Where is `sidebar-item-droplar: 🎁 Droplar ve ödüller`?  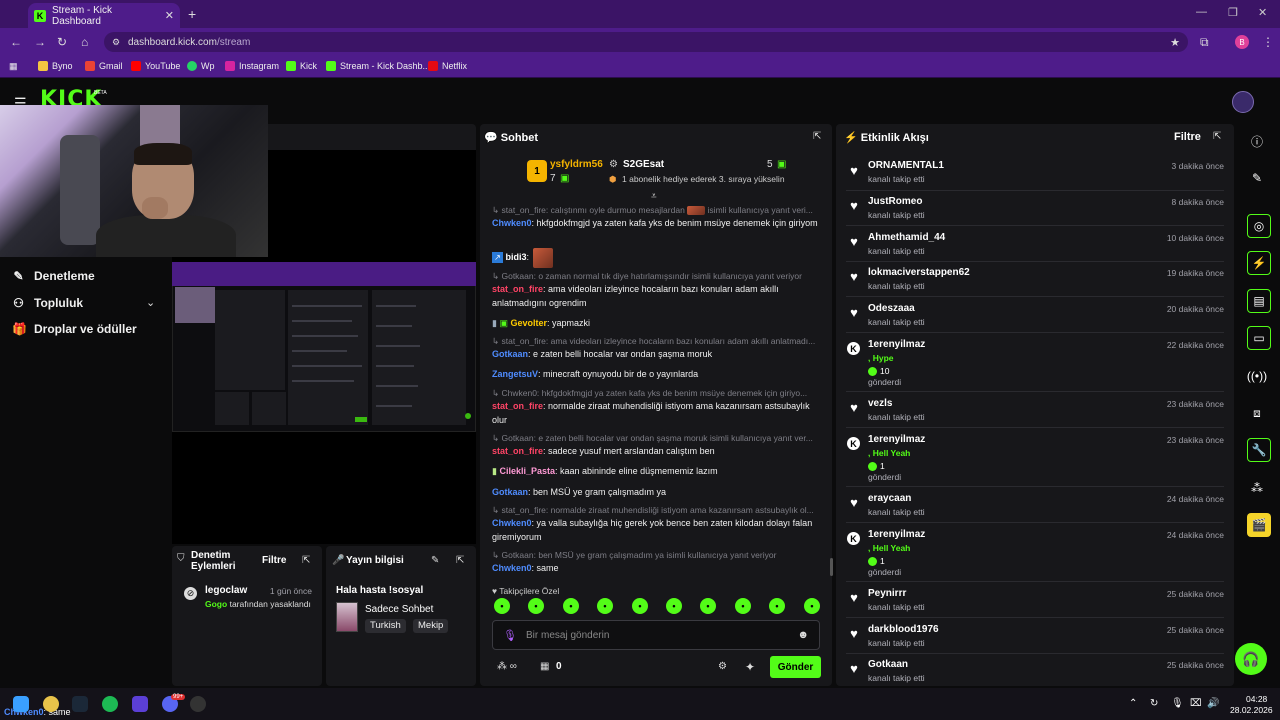
sidebar-item-droplar: 🎁 Droplar ve ödüller is located at coordinates (74, 329).